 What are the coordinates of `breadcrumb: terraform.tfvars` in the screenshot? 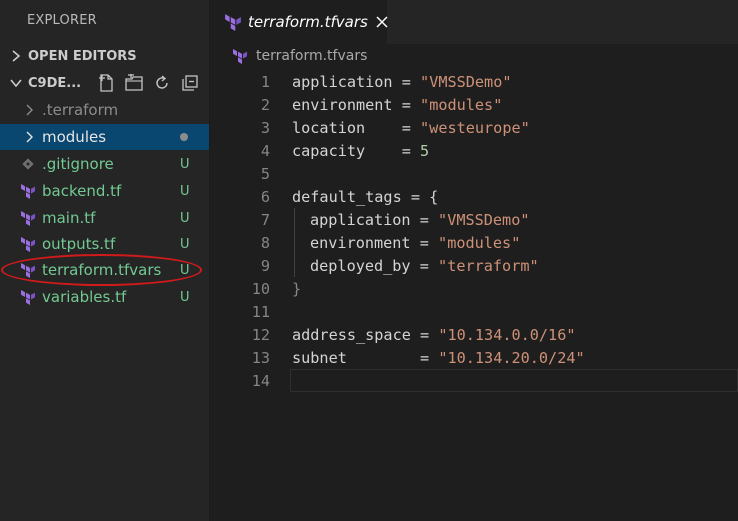 It's located at (288, 56).